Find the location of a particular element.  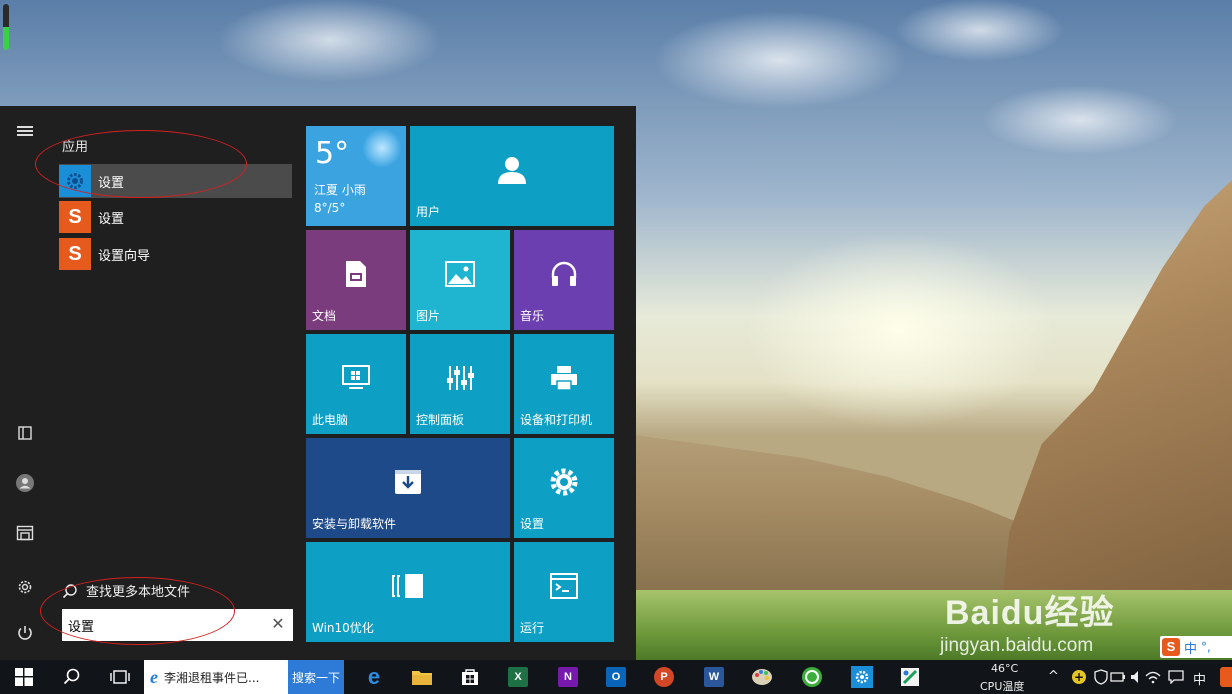

tile-install-uninstall: 安装与卸载软件 is located at coordinates (408, 488).